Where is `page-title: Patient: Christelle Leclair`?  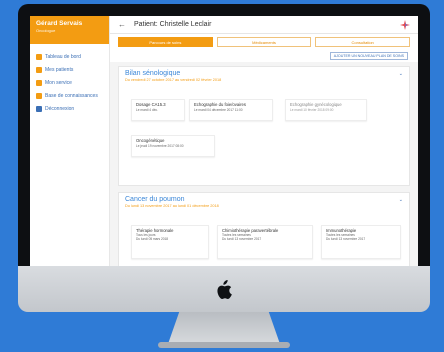
page-title: Patient: Christelle Leclair is located at coordinates (173, 24).